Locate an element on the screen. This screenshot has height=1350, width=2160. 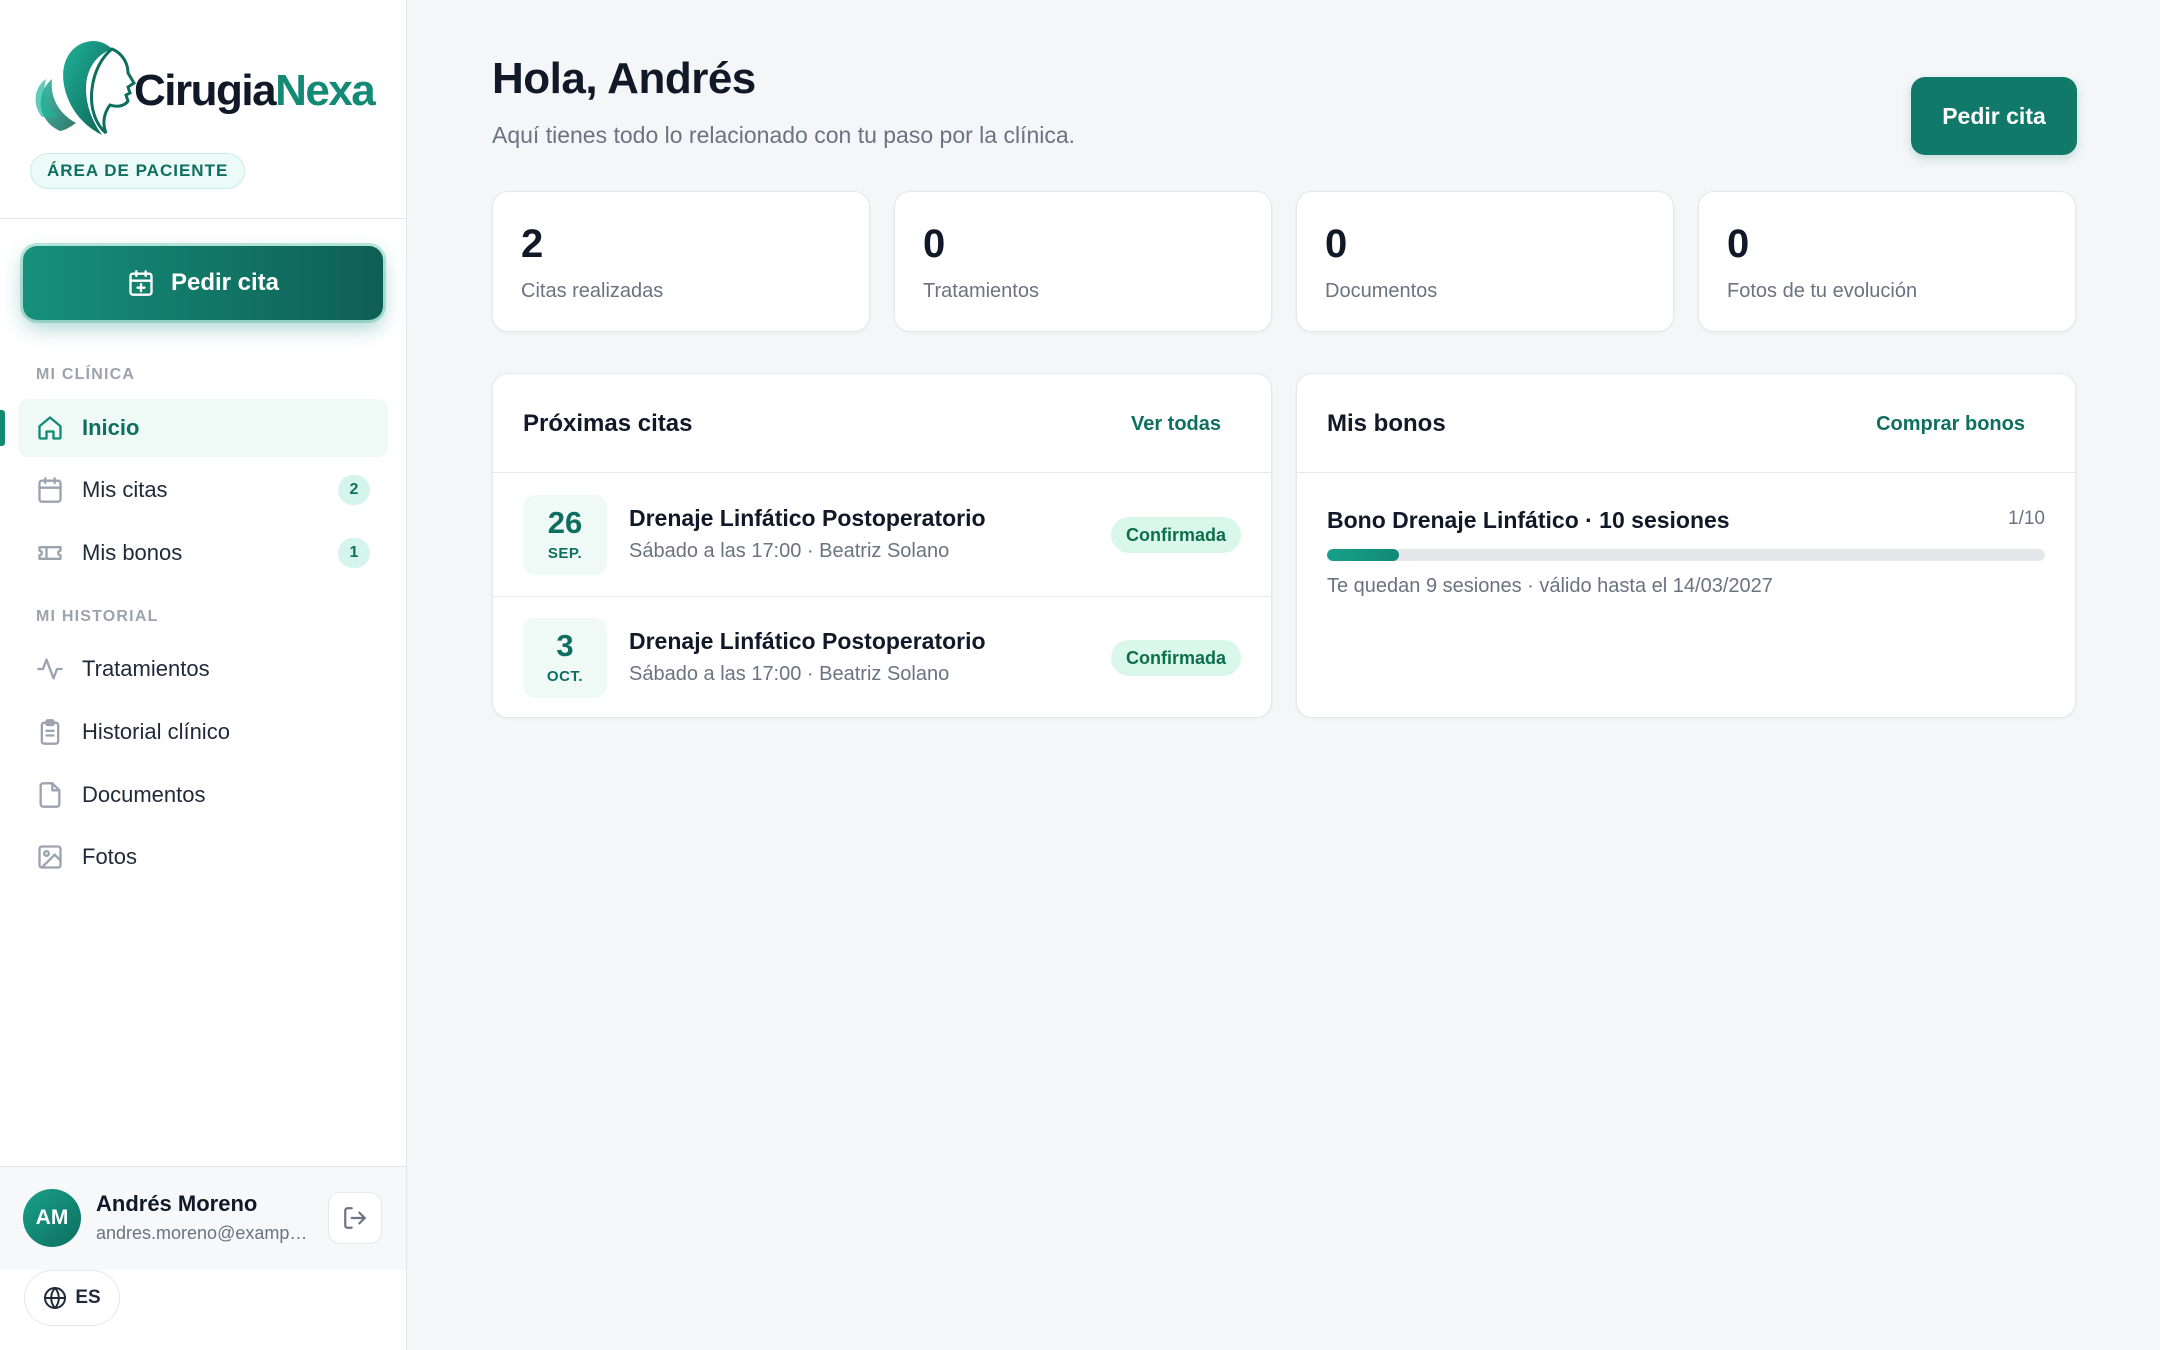
section-label-clinic: MI CLÍNICA is located at coordinates (86, 374).